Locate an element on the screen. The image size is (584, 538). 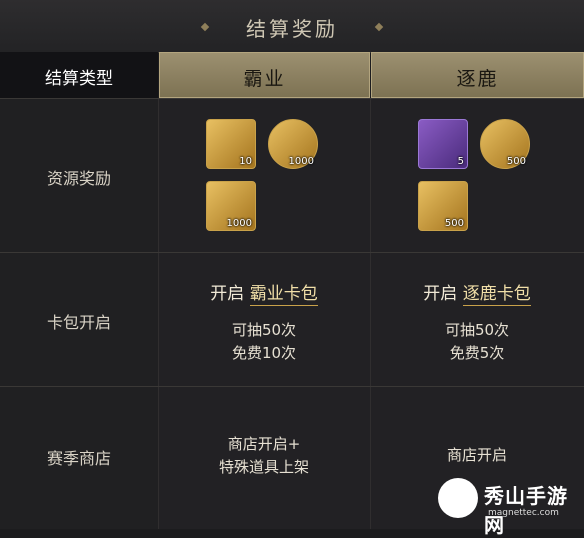
watermark-logo-icon is located at coordinates (458, 498).